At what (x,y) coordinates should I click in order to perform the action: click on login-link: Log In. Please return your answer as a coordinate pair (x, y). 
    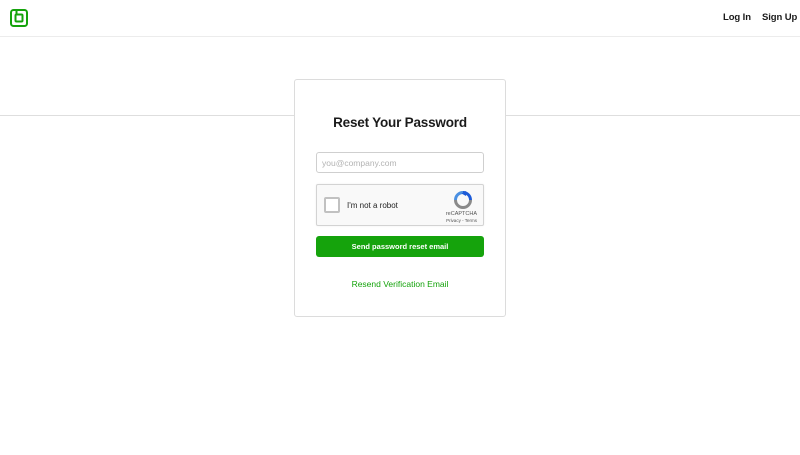
    Looking at the image, I should click on (737, 17).